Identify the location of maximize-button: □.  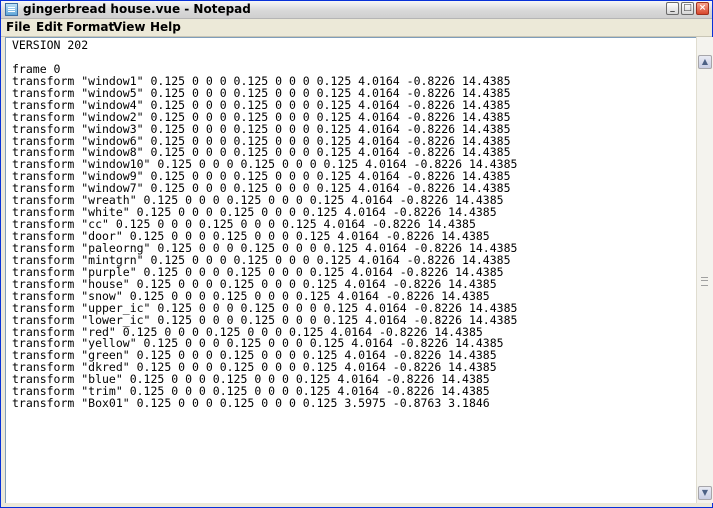
(687, 8).